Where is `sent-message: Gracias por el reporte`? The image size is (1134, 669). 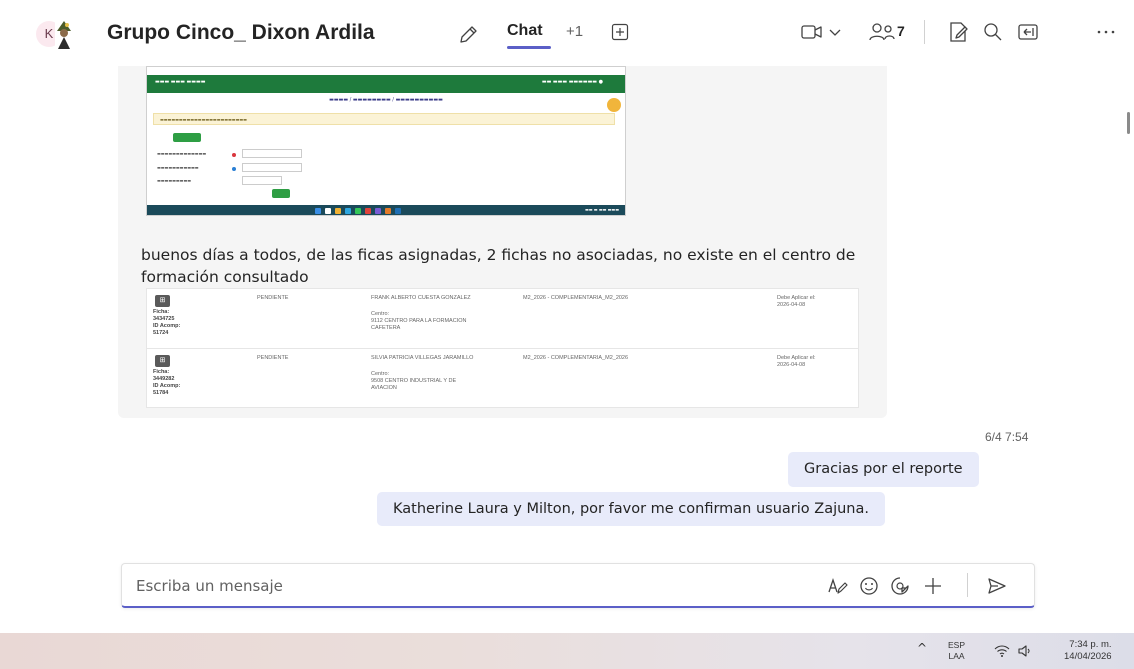 sent-message: Gracias por el reporte is located at coordinates (883, 469).